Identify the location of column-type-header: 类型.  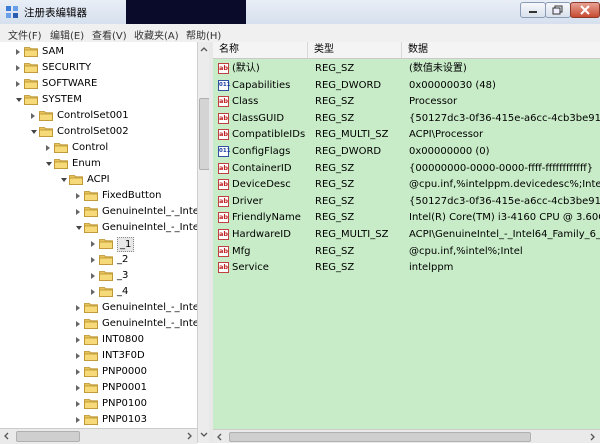
(355, 50).